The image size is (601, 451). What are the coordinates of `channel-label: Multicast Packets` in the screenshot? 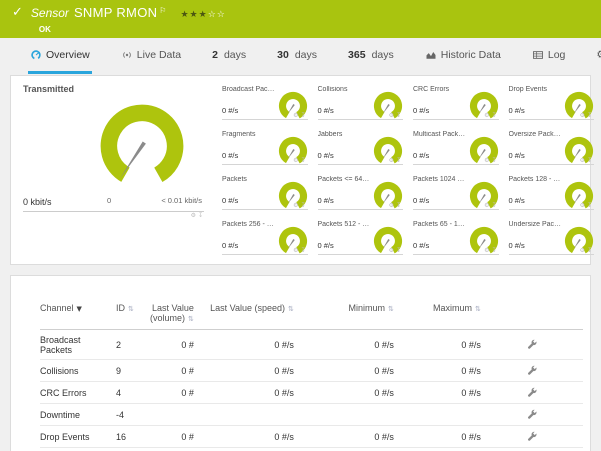 It's located at (440, 134).